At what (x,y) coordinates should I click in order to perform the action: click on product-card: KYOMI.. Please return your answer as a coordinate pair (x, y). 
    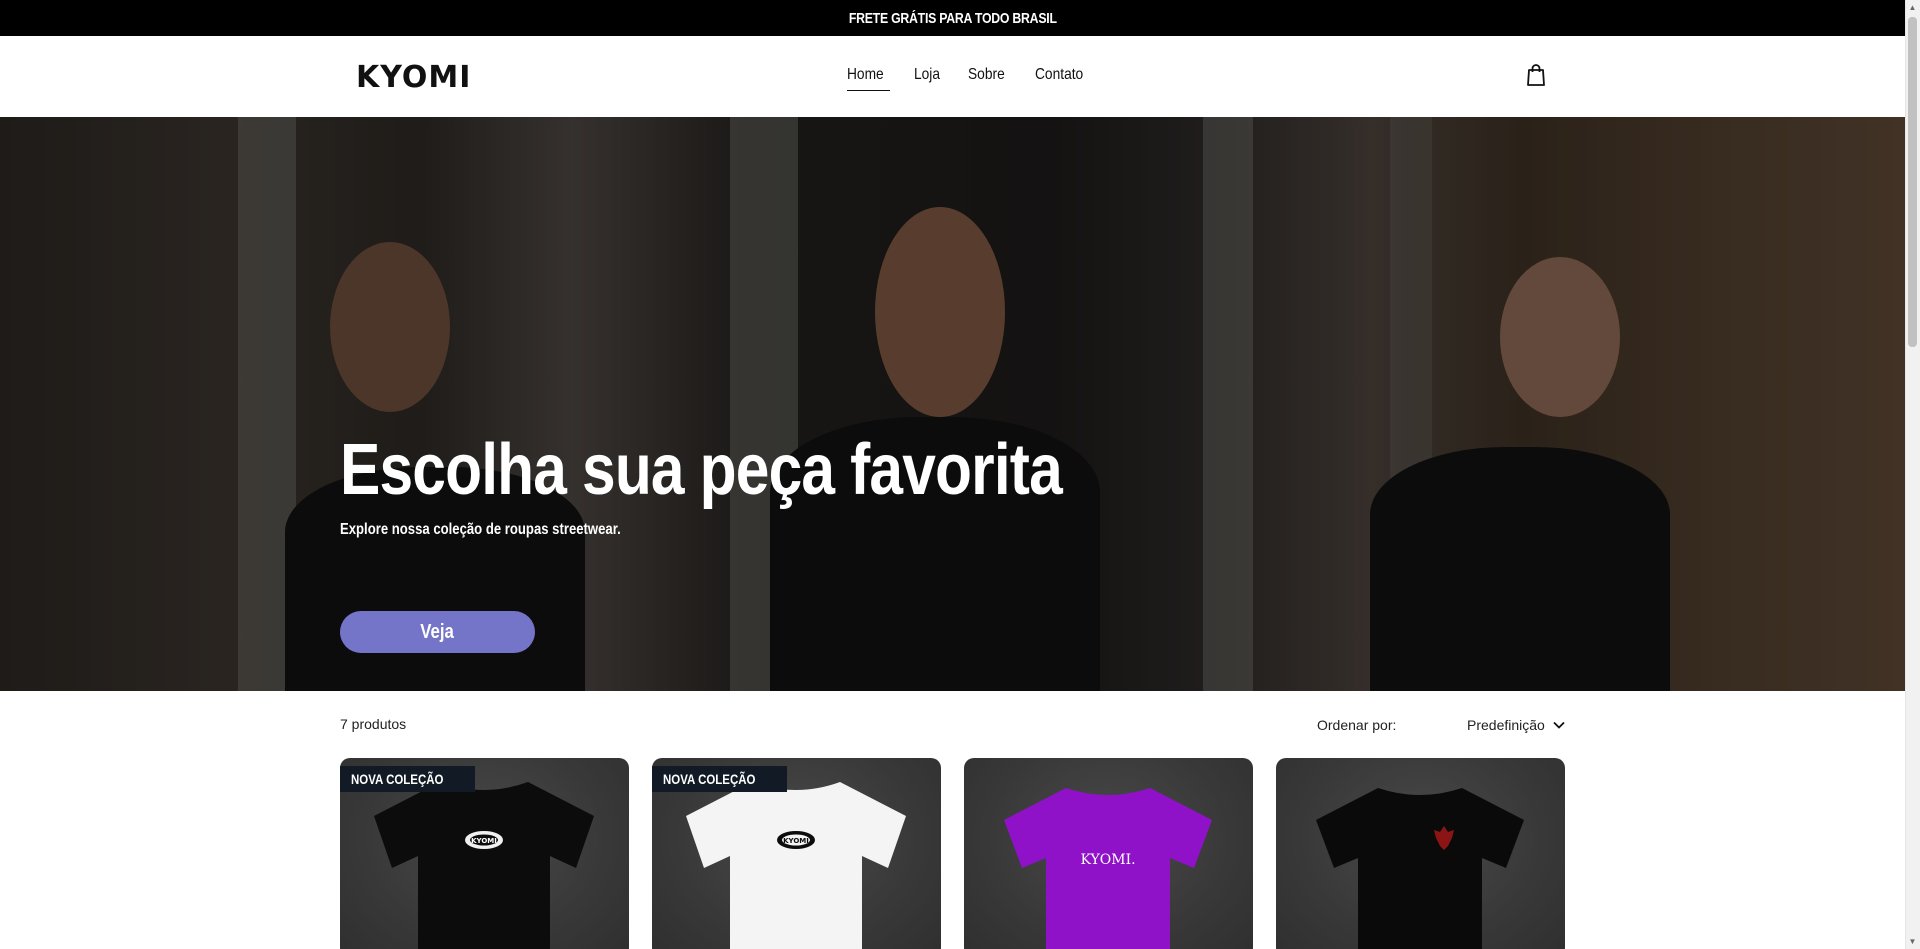
    Looking at the image, I should click on (1108, 853).